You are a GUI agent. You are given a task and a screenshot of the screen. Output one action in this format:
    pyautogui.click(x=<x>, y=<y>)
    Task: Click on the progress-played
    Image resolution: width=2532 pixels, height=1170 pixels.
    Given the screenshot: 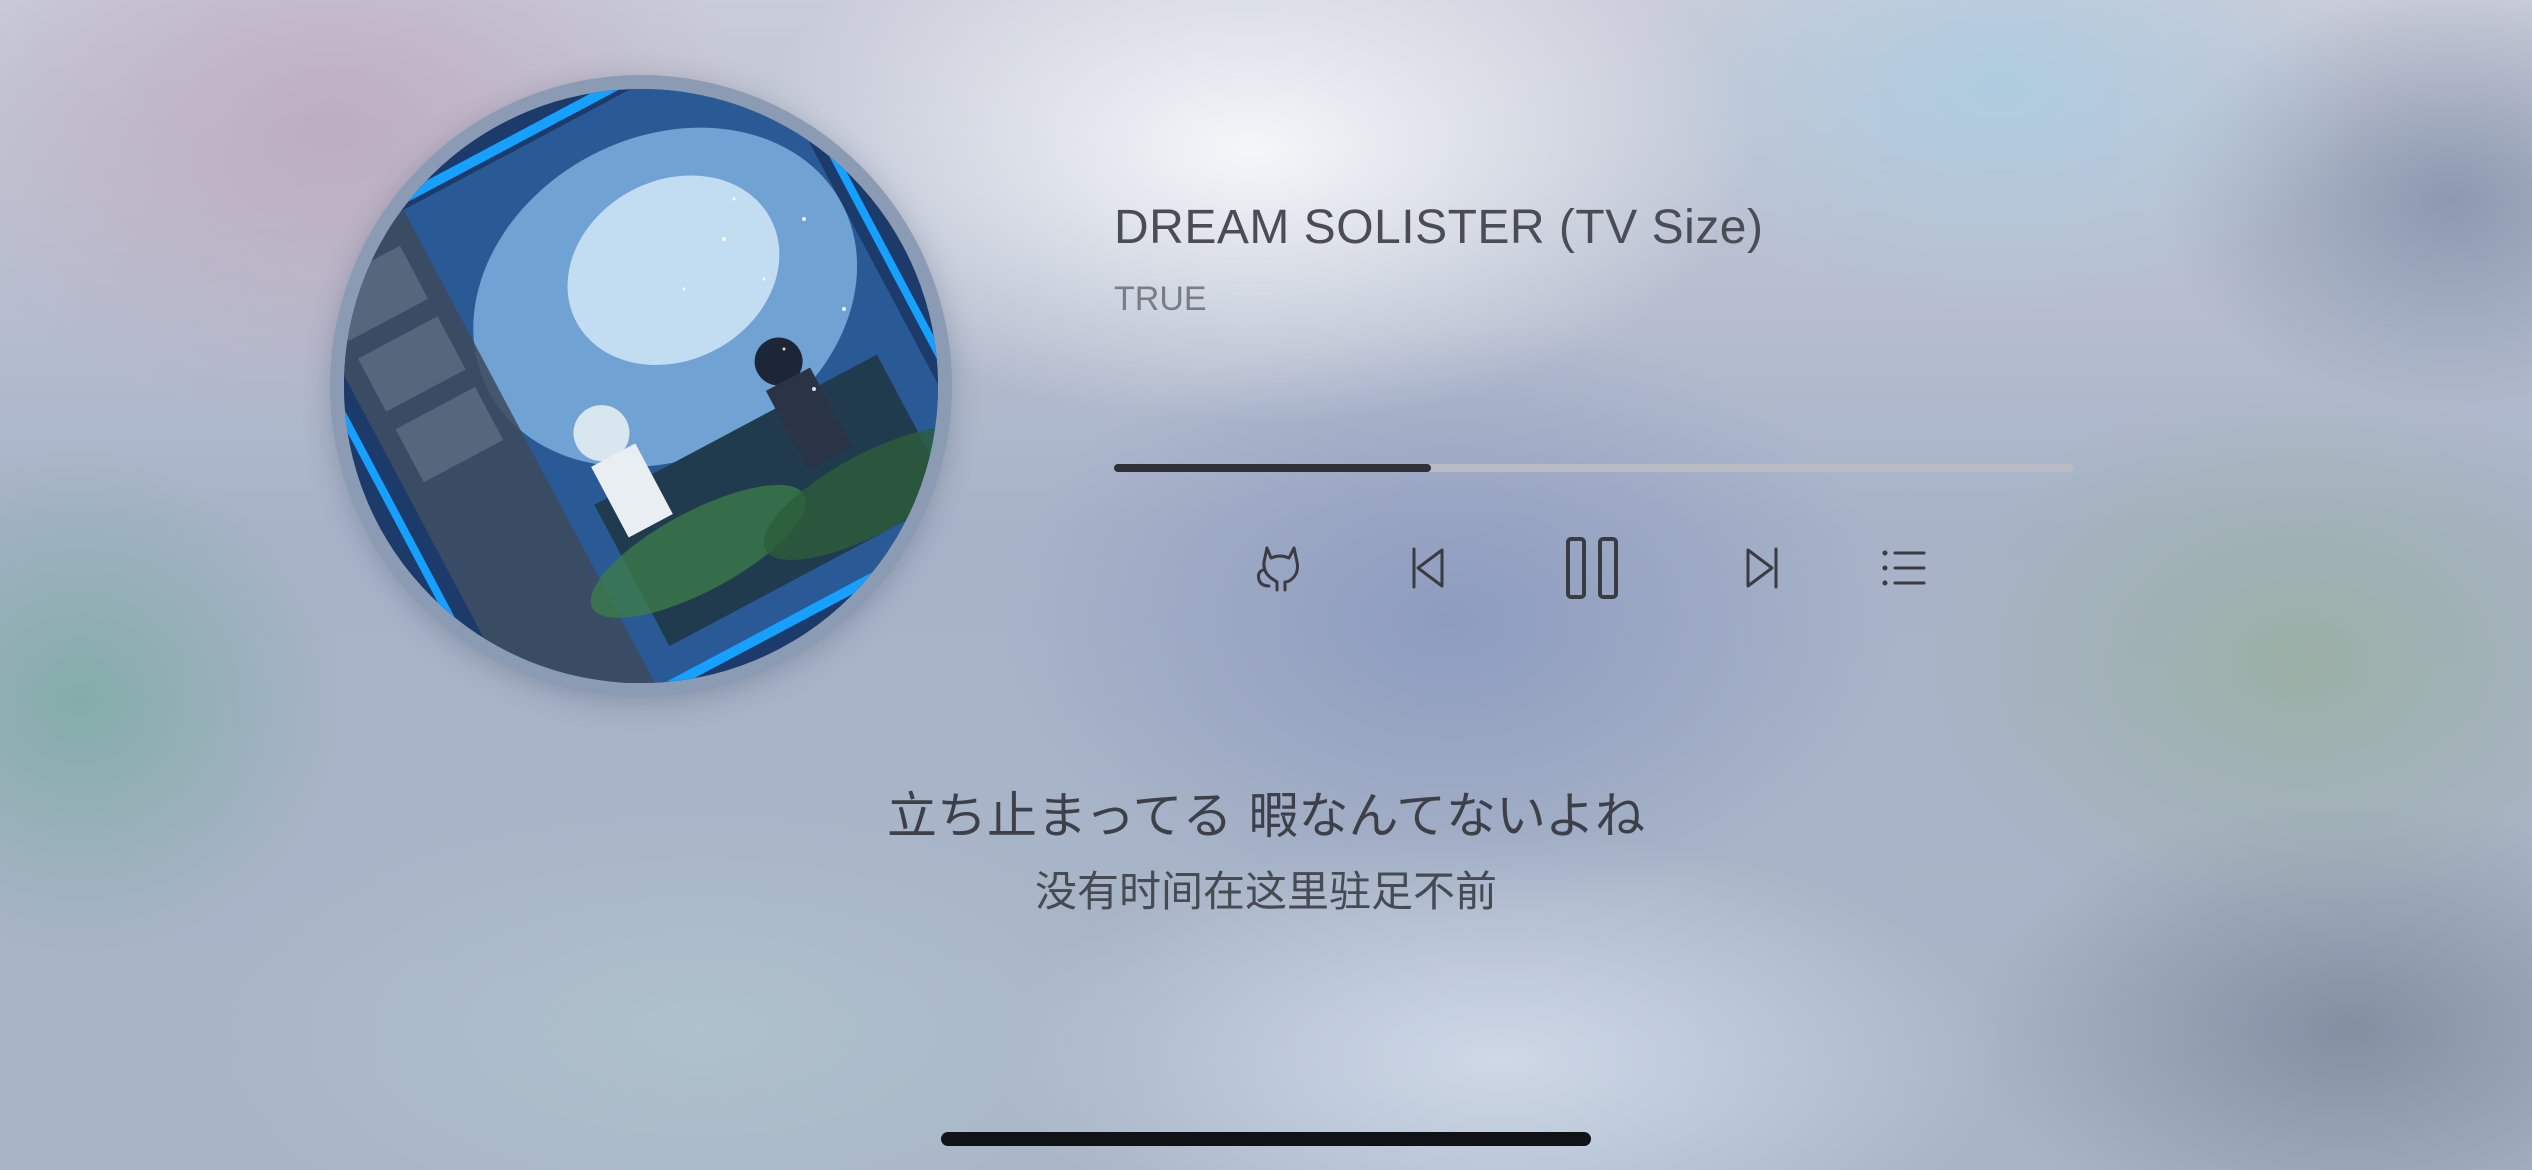 What is the action you would take?
    pyautogui.click(x=1272, y=468)
    